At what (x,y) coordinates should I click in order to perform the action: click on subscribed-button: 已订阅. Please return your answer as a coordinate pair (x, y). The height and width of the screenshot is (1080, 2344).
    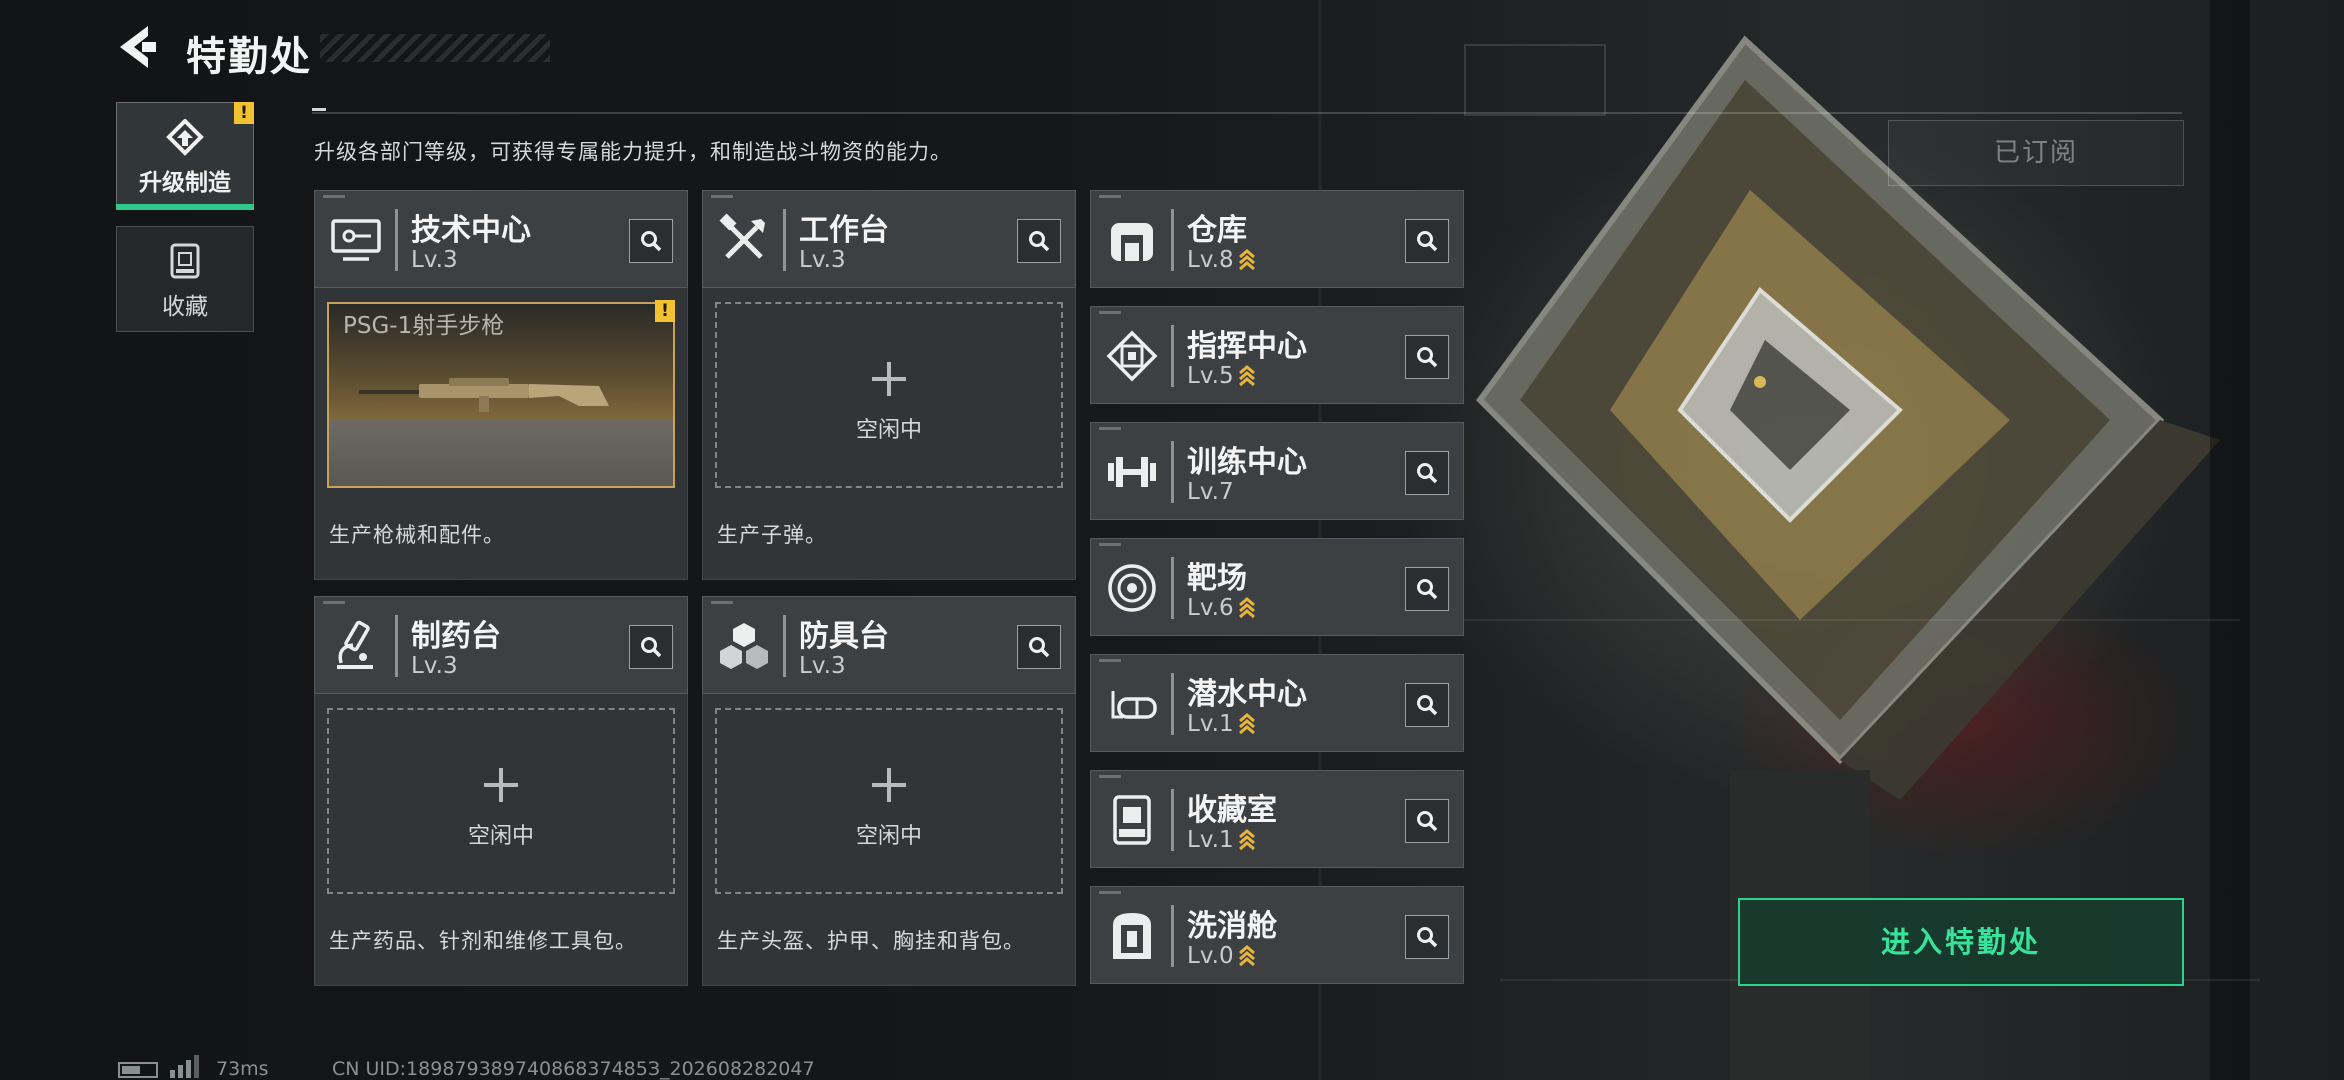
    Looking at the image, I should click on (2036, 153).